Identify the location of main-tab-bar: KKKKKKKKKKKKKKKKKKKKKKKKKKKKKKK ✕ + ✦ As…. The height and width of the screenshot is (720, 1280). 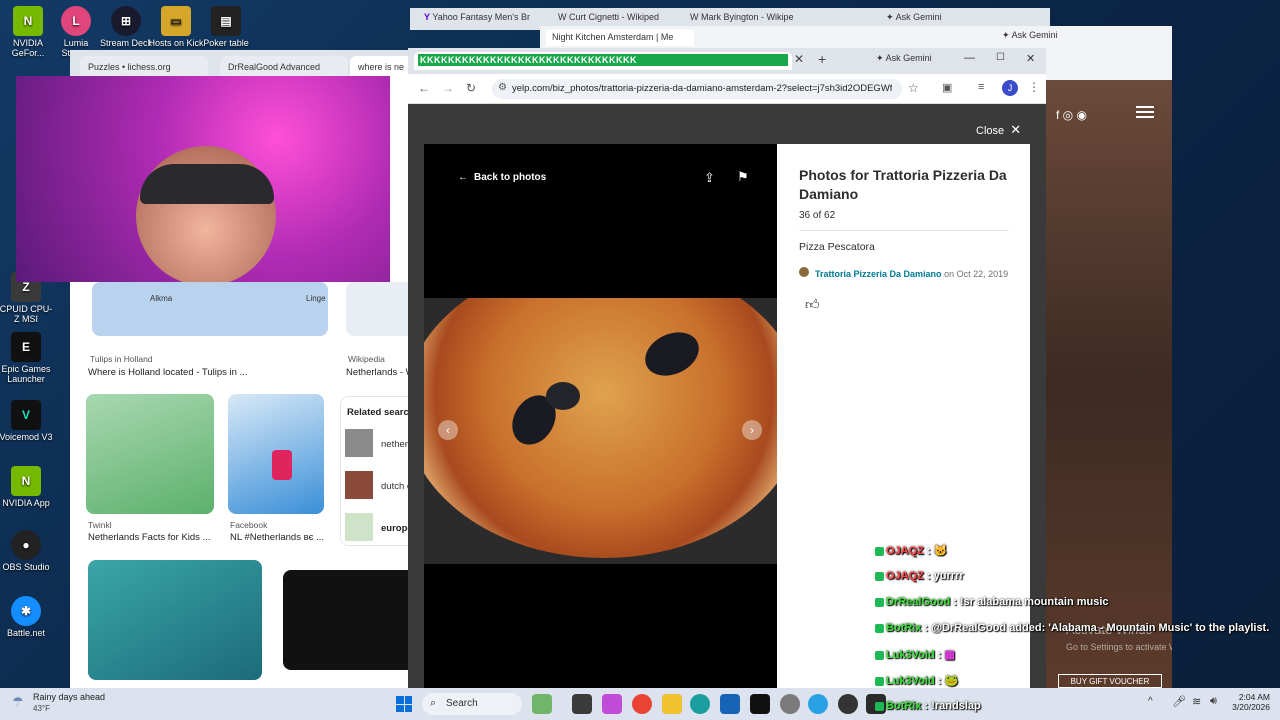
(727, 61).